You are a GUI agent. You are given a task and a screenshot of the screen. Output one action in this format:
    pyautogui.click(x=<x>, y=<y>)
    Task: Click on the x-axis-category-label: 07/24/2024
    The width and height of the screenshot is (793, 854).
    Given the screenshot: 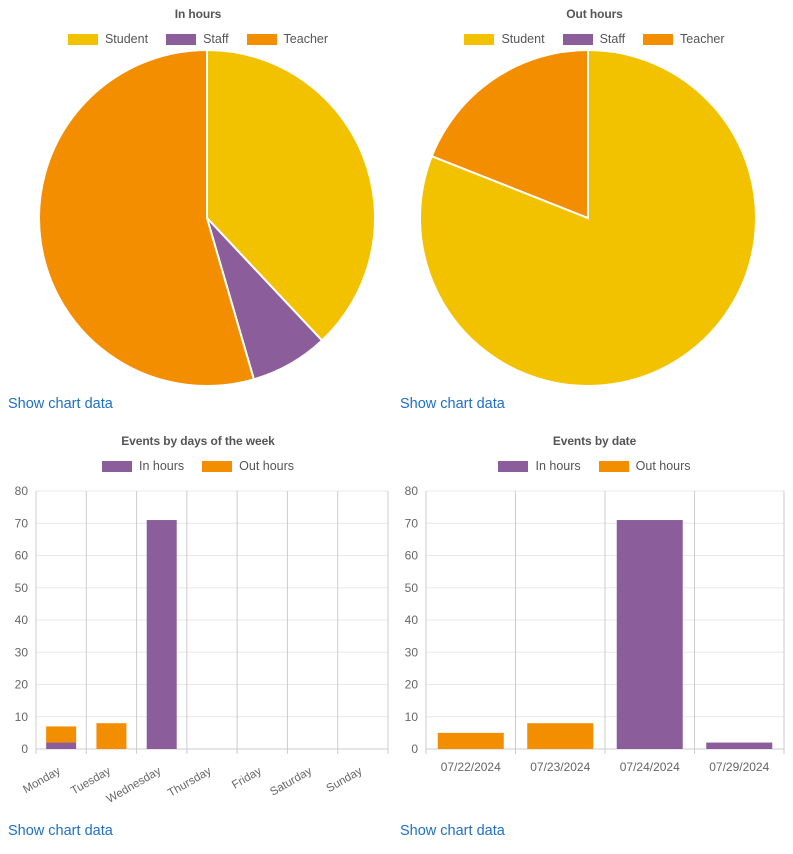 What is the action you would take?
    pyautogui.click(x=650, y=767)
    